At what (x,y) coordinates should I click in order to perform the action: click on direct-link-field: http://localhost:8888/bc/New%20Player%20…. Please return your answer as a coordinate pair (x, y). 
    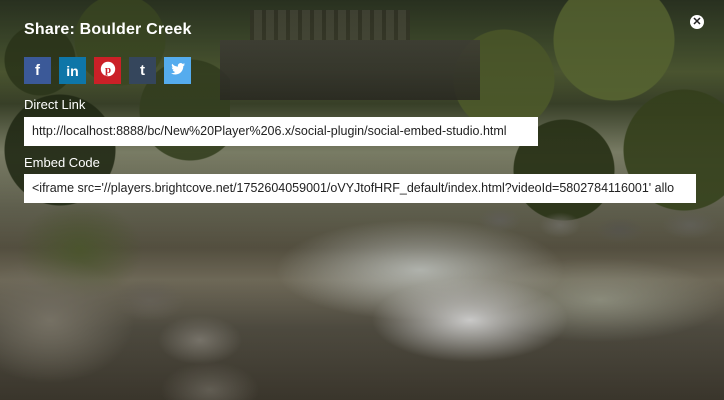
    Looking at the image, I should click on (281, 131).